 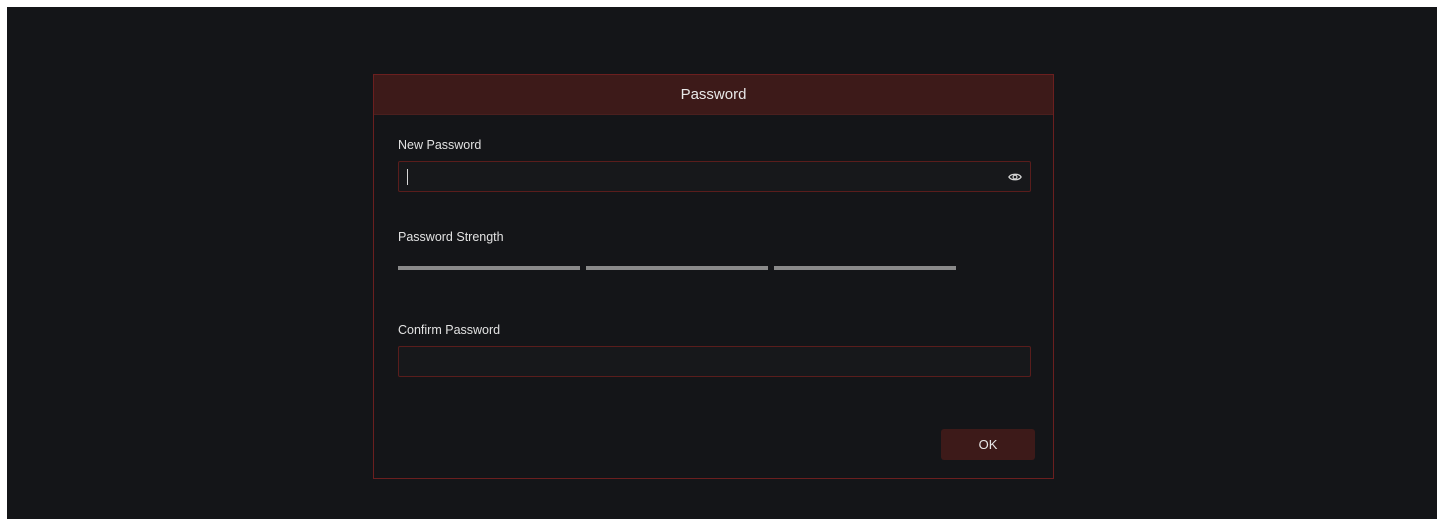 What do you see at coordinates (714, 361) in the screenshot?
I see `confirm-password-field` at bounding box center [714, 361].